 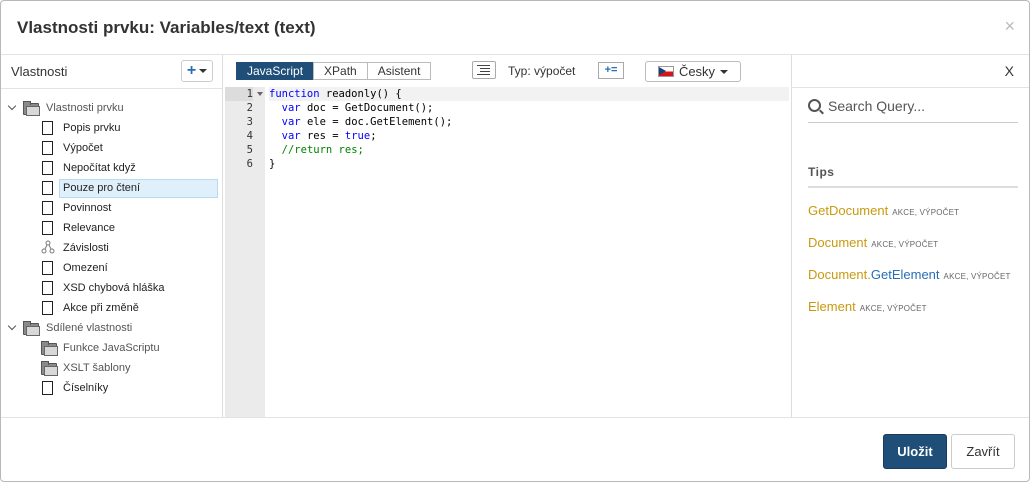 I want to click on tree-node-label: Funkce JavaScriptu, so click(x=111, y=348).